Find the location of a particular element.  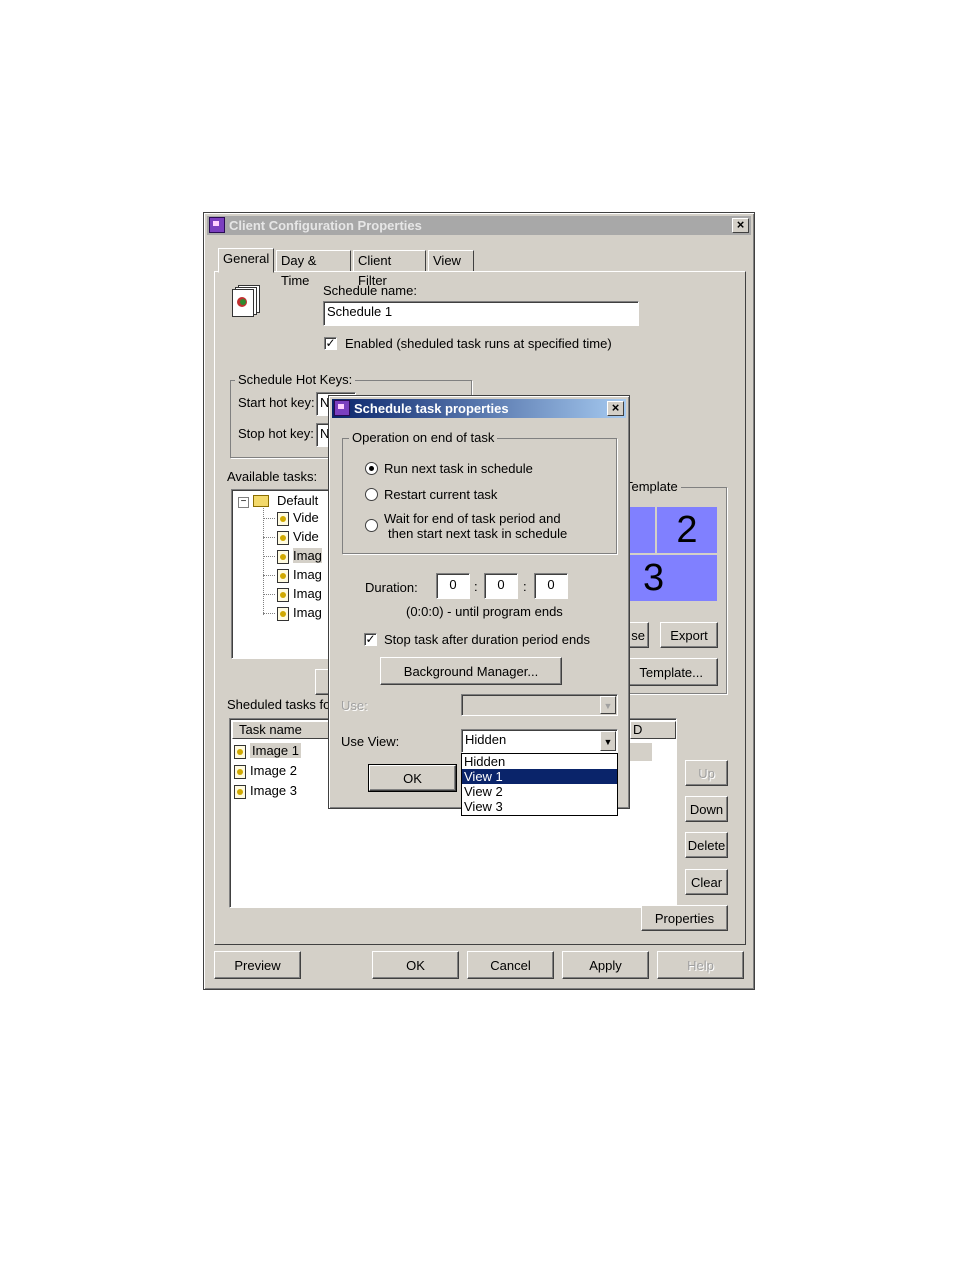

schedule-icon is located at coordinates (246, 301).